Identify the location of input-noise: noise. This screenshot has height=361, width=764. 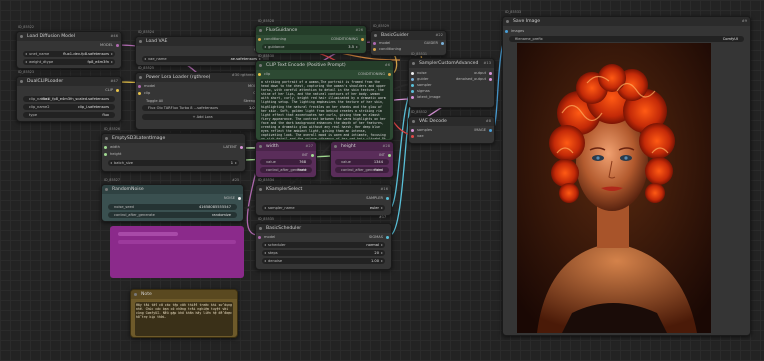
(422, 73).